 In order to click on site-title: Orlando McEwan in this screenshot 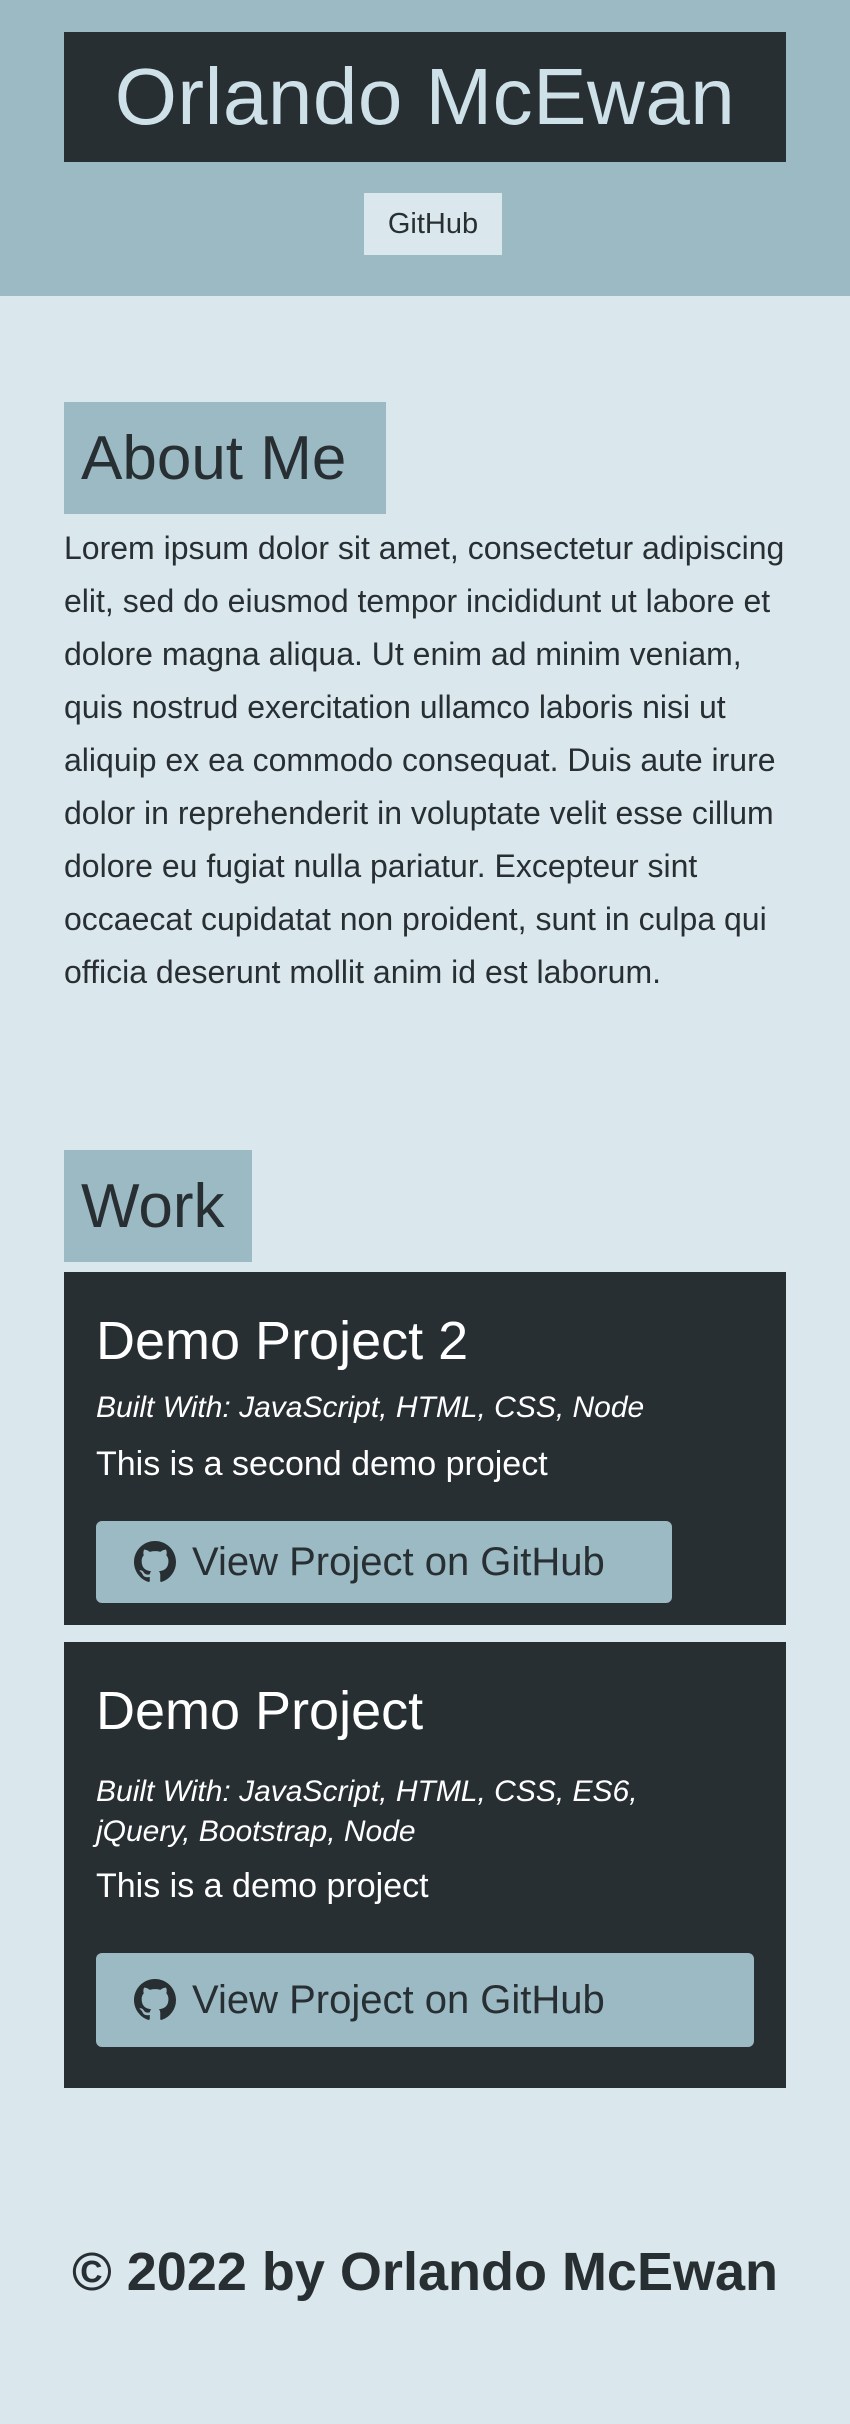, I will do `click(425, 96)`.